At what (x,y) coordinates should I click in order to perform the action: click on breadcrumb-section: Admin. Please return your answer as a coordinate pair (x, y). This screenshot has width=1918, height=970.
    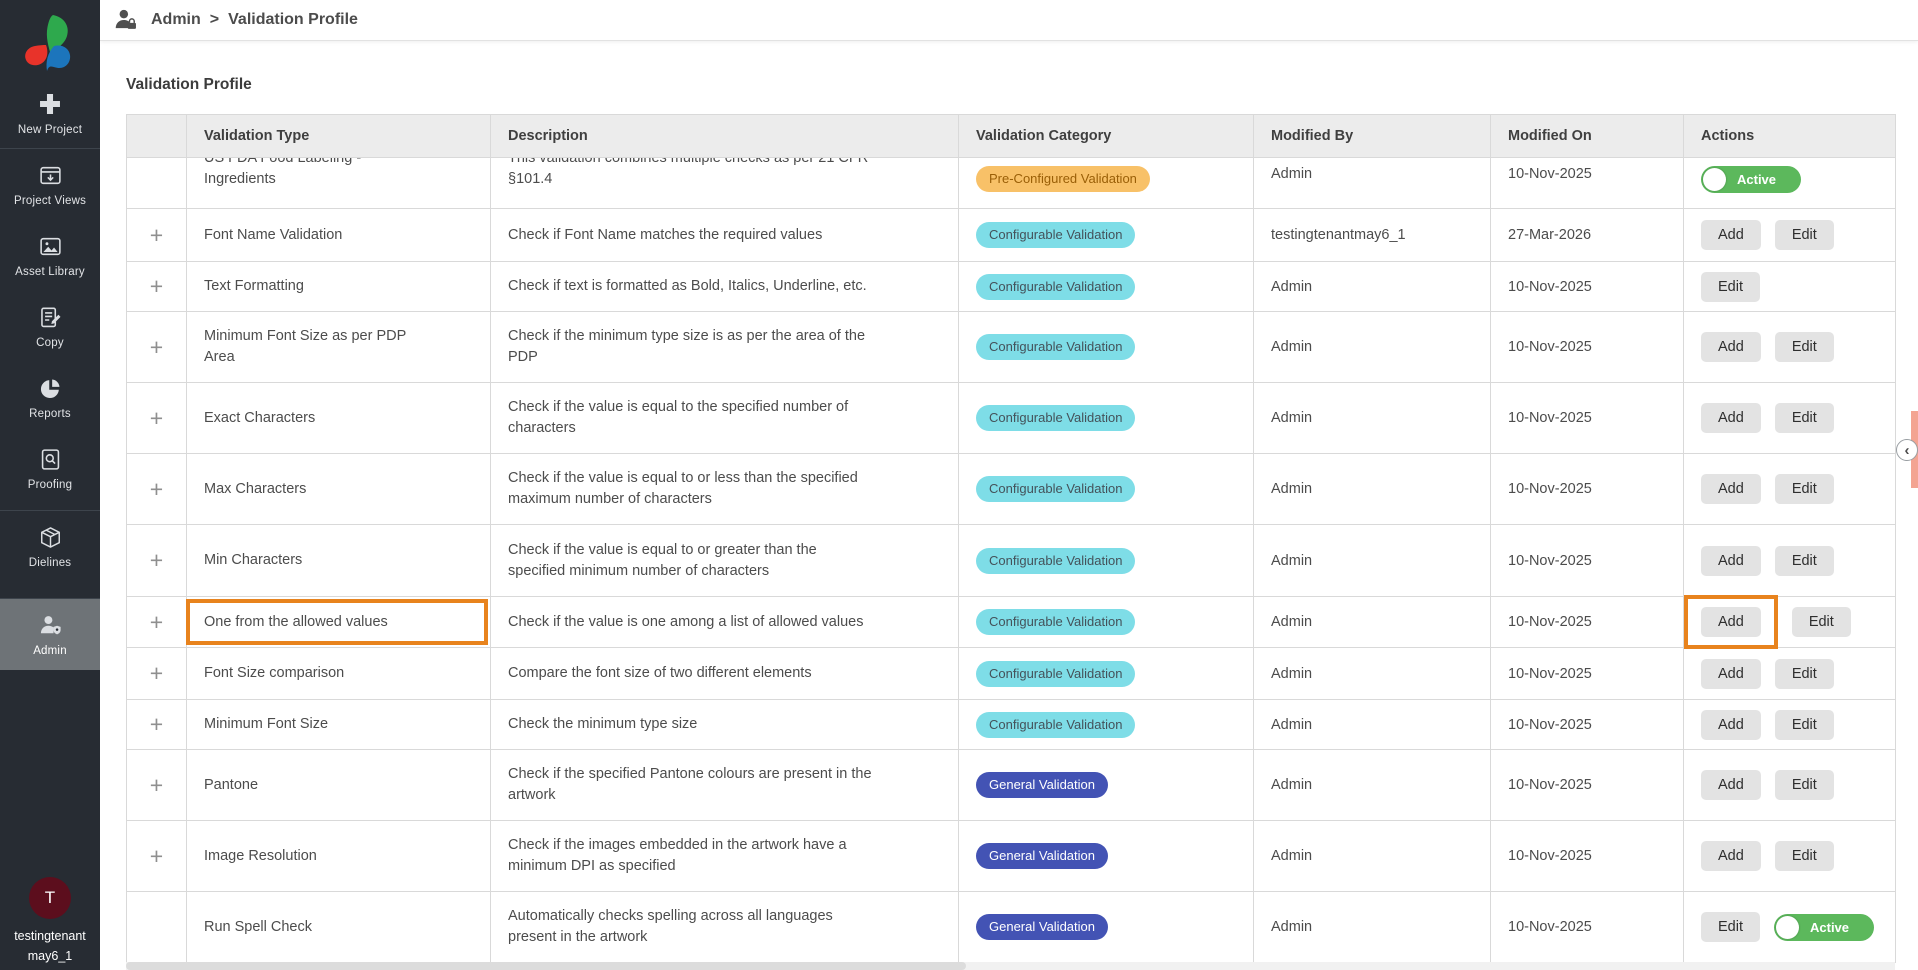
    Looking at the image, I should click on (176, 19).